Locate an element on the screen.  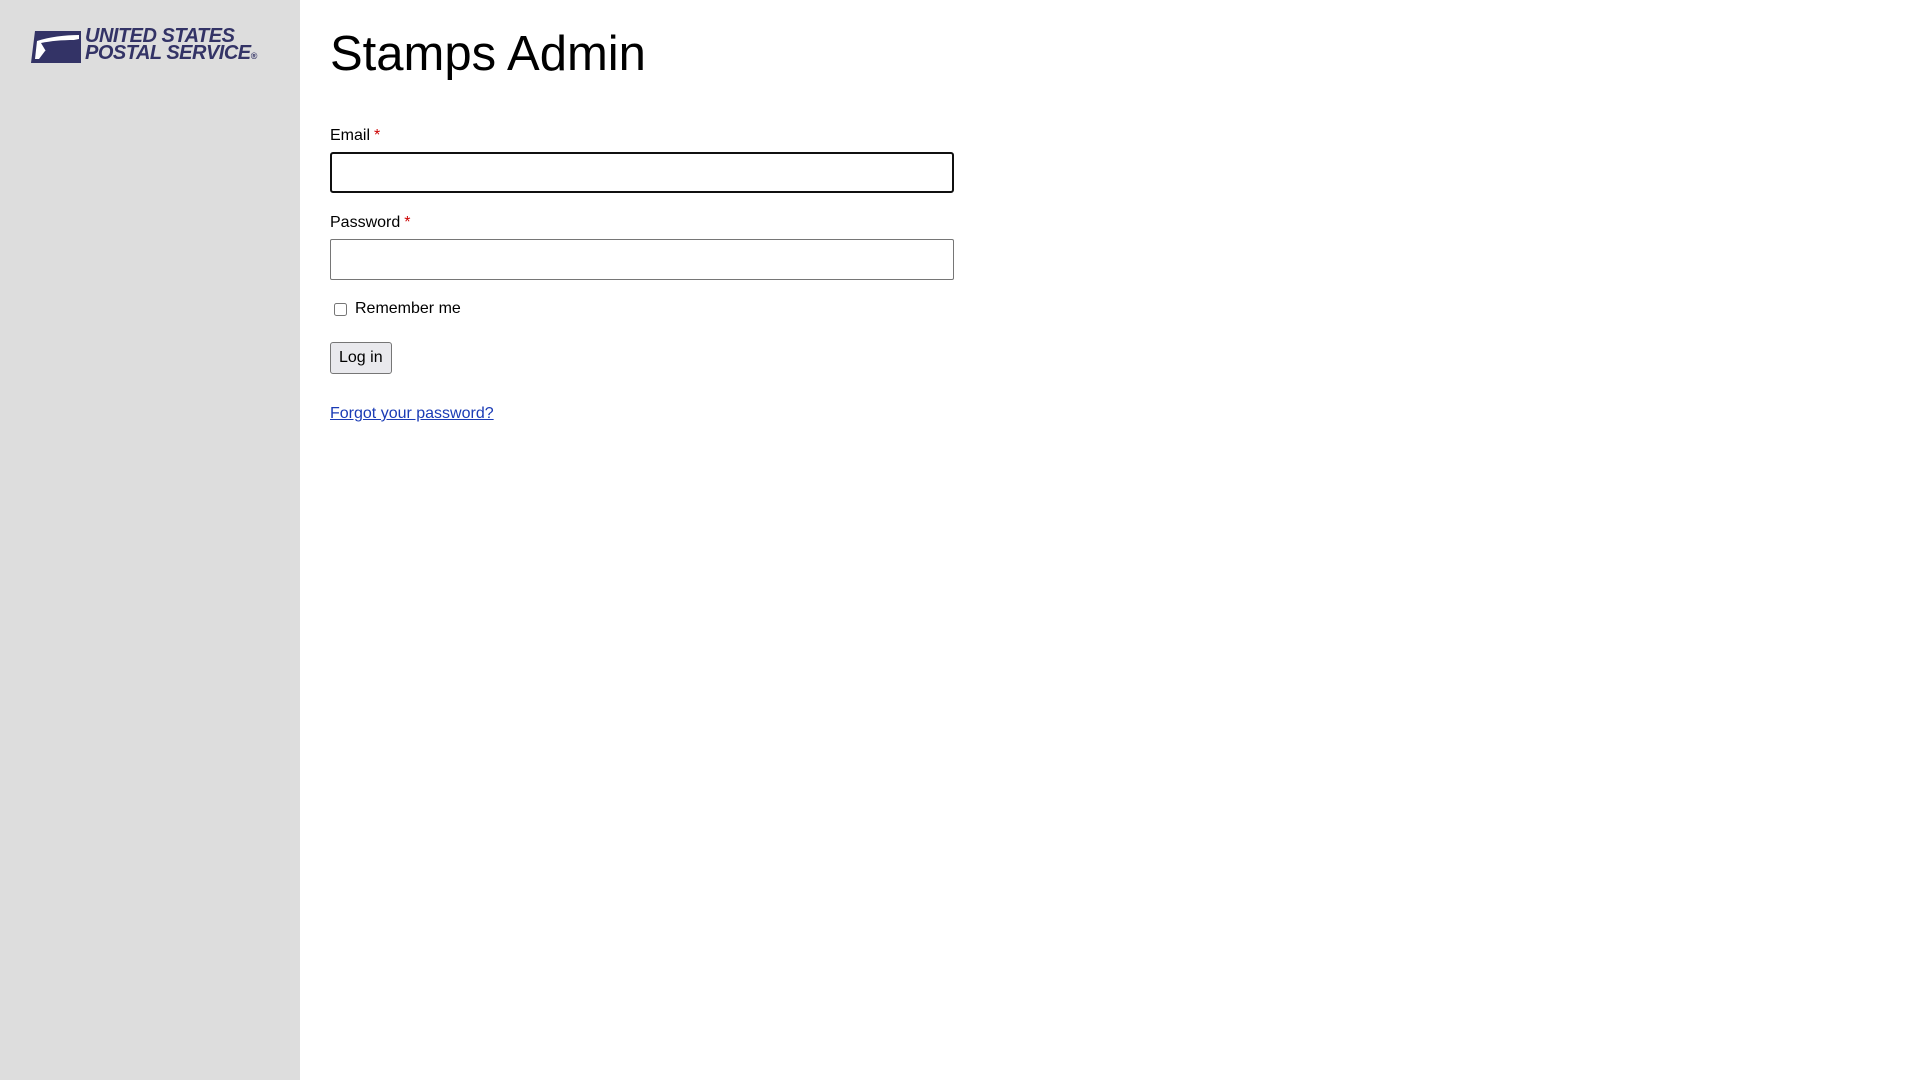
forgot-password-link: Forgot your password? is located at coordinates (412, 414).